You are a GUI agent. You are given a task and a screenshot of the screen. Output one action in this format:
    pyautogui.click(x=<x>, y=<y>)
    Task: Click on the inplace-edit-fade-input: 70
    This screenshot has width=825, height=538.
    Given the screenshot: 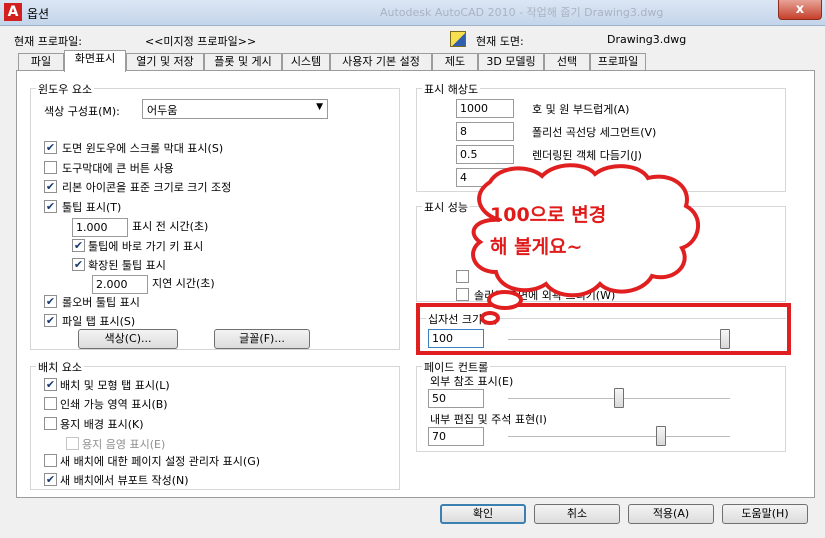 What is the action you would take?
    pyautogui.click(x=456, y=436)
    